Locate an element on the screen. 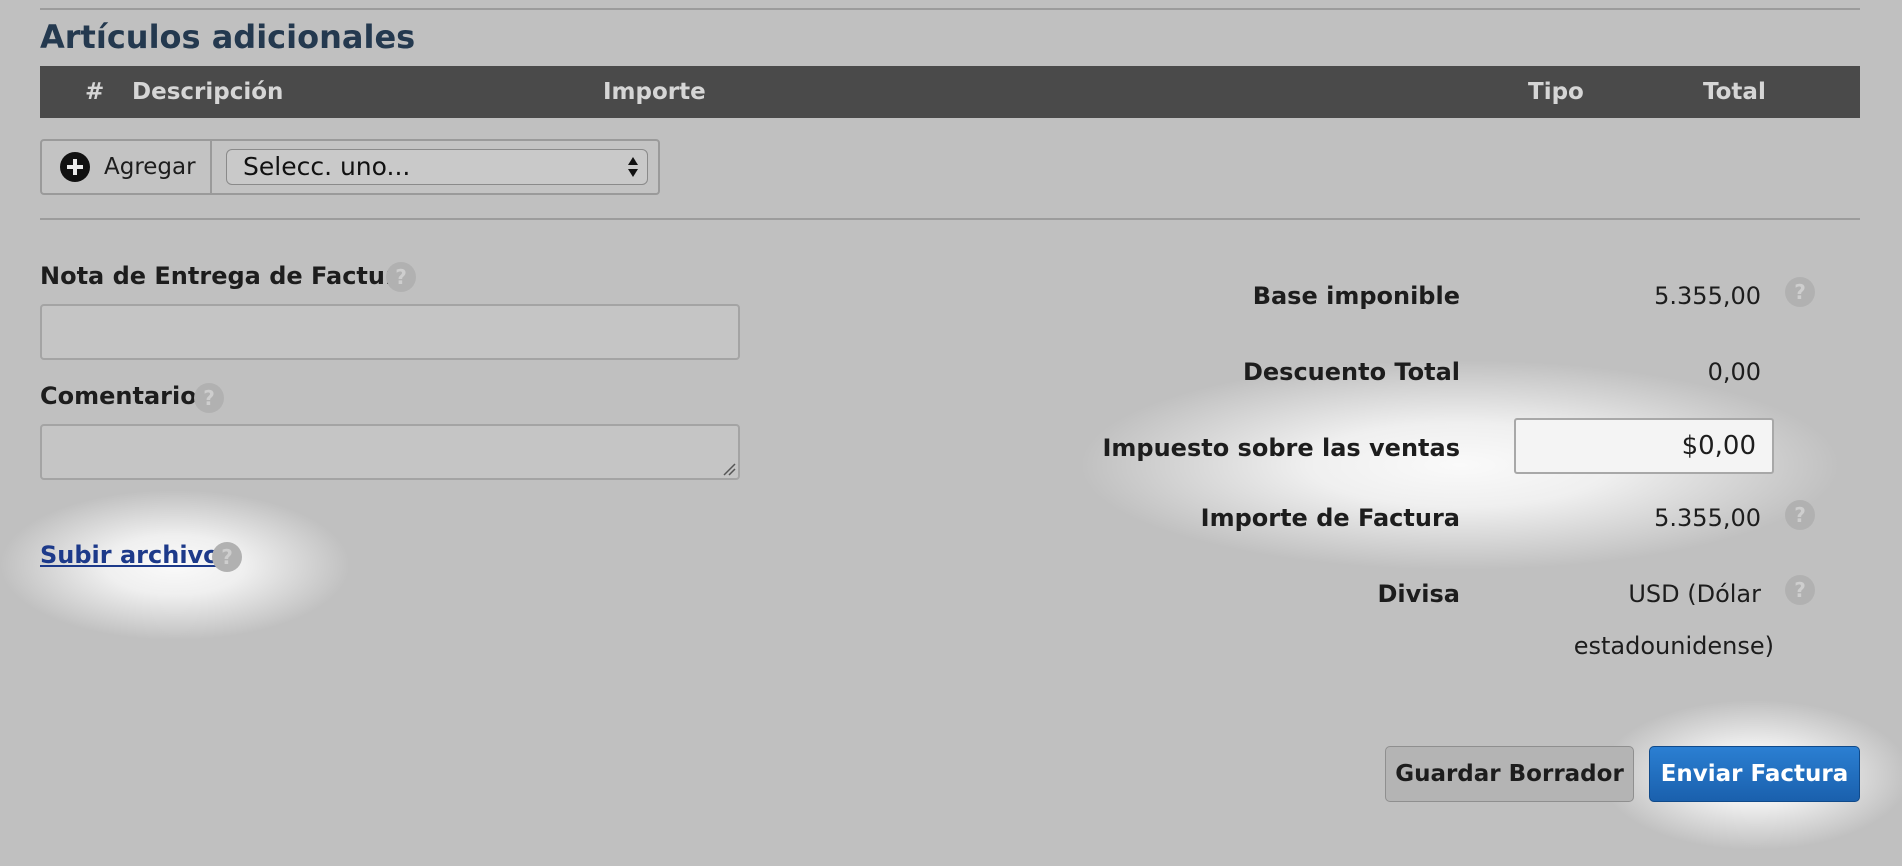  base-amount-value: 5.355,00 is located at coordinates (1707, 296).